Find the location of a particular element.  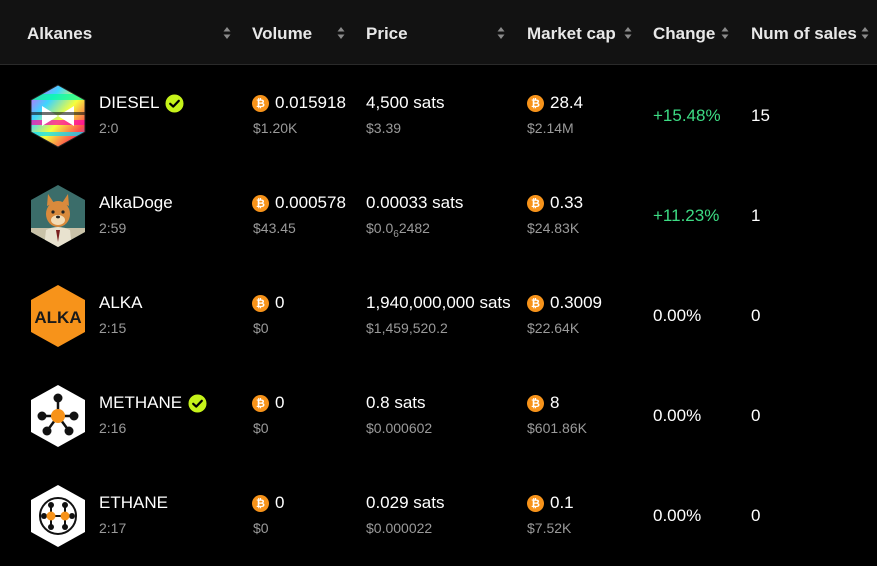

token-name-label: ALKA is located at coordinates (121, 302).